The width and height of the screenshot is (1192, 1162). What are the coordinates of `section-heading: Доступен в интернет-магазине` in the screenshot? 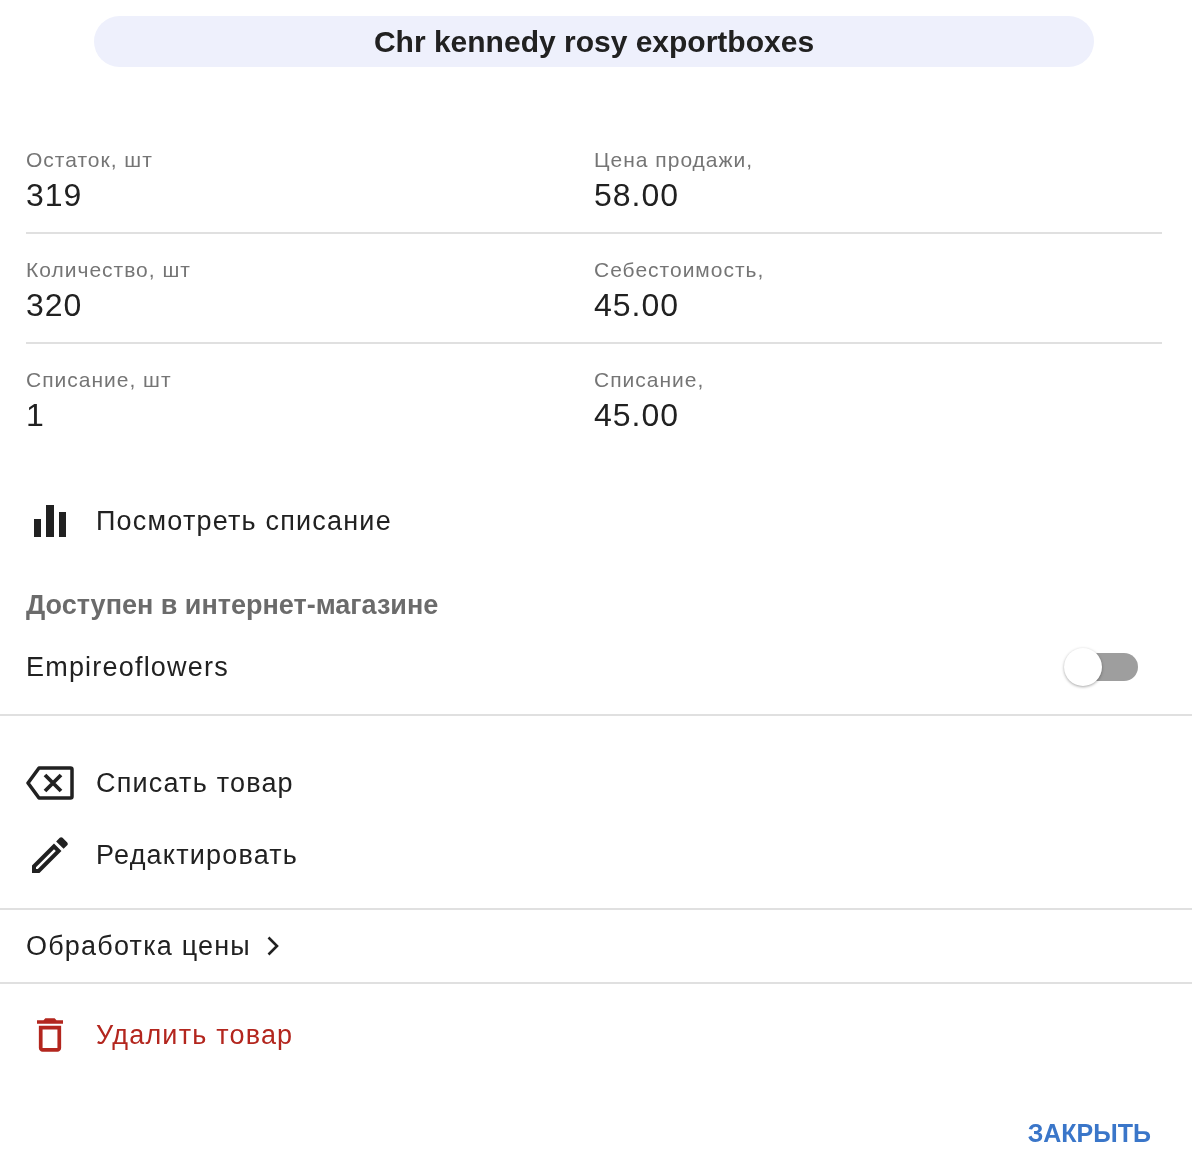 It's located at (232, 605).